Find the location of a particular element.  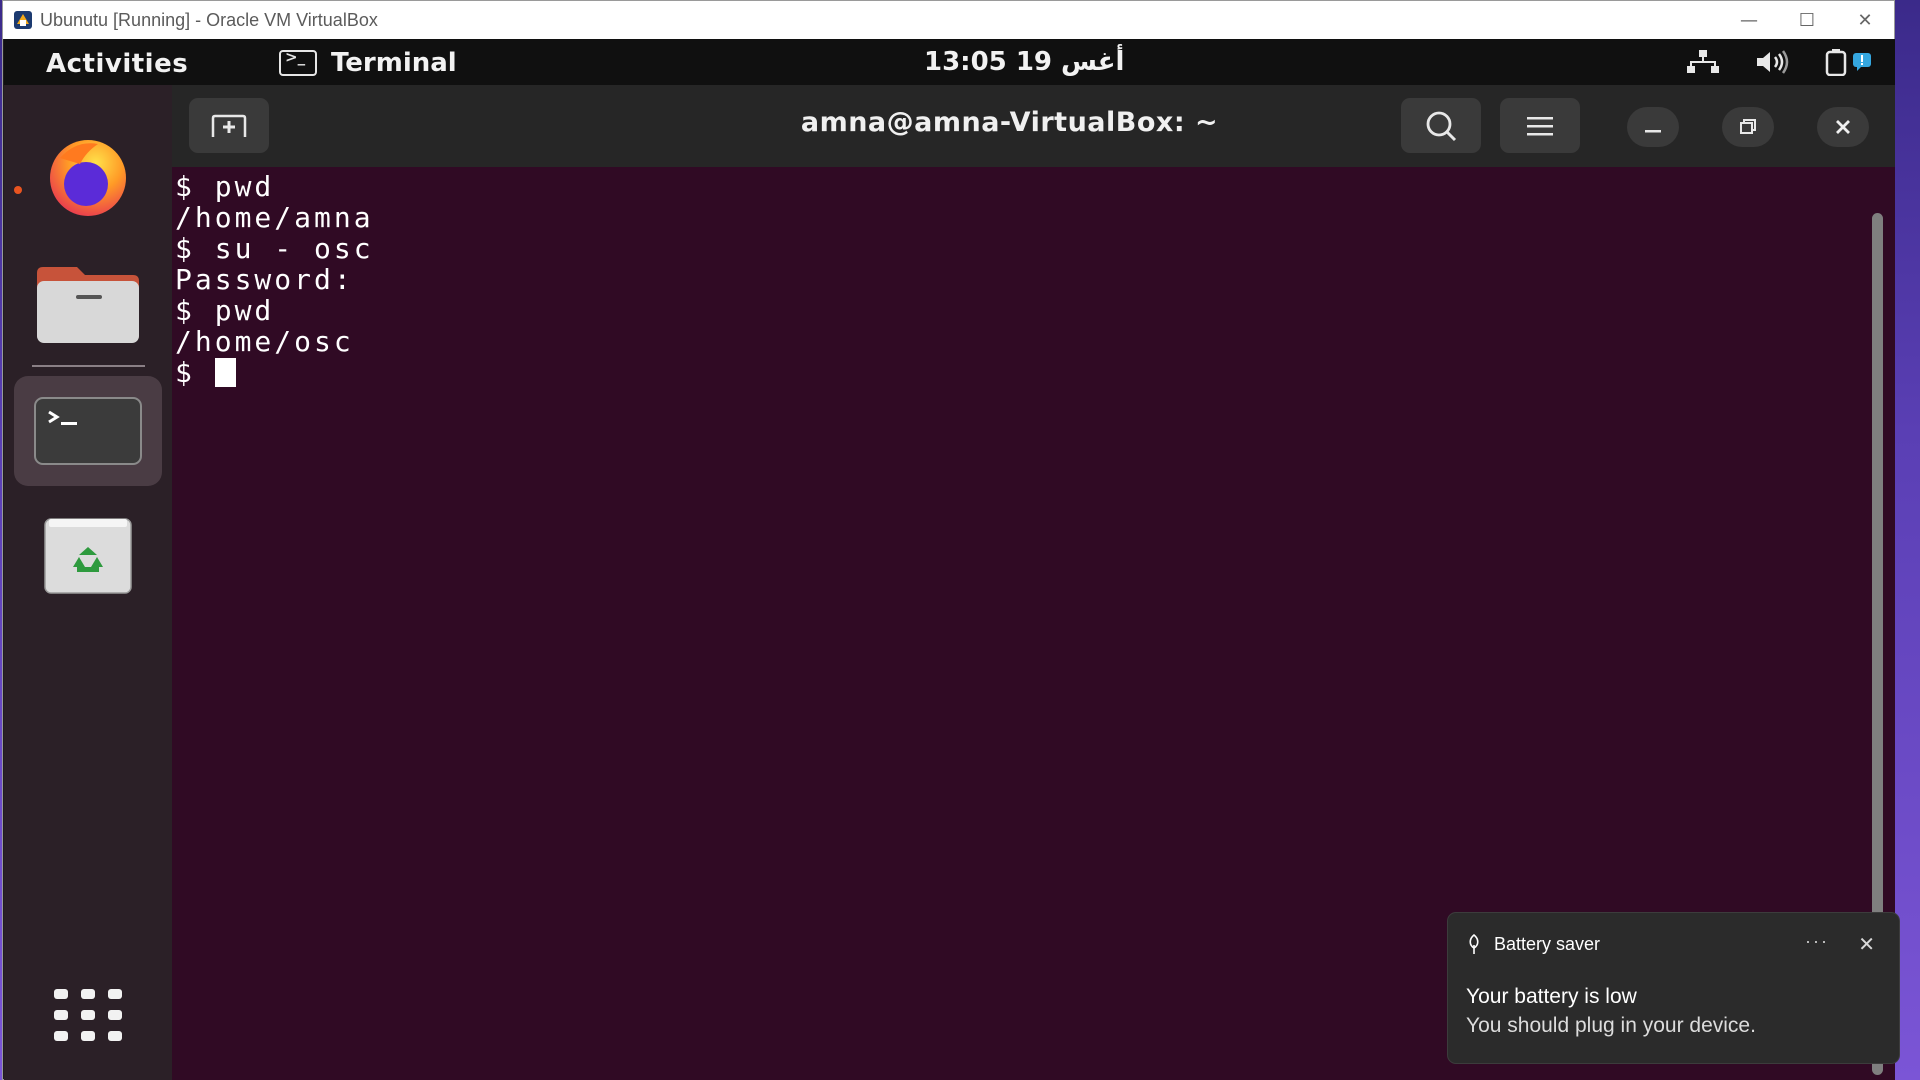

folder-icon is located at coordinates (88, 305).